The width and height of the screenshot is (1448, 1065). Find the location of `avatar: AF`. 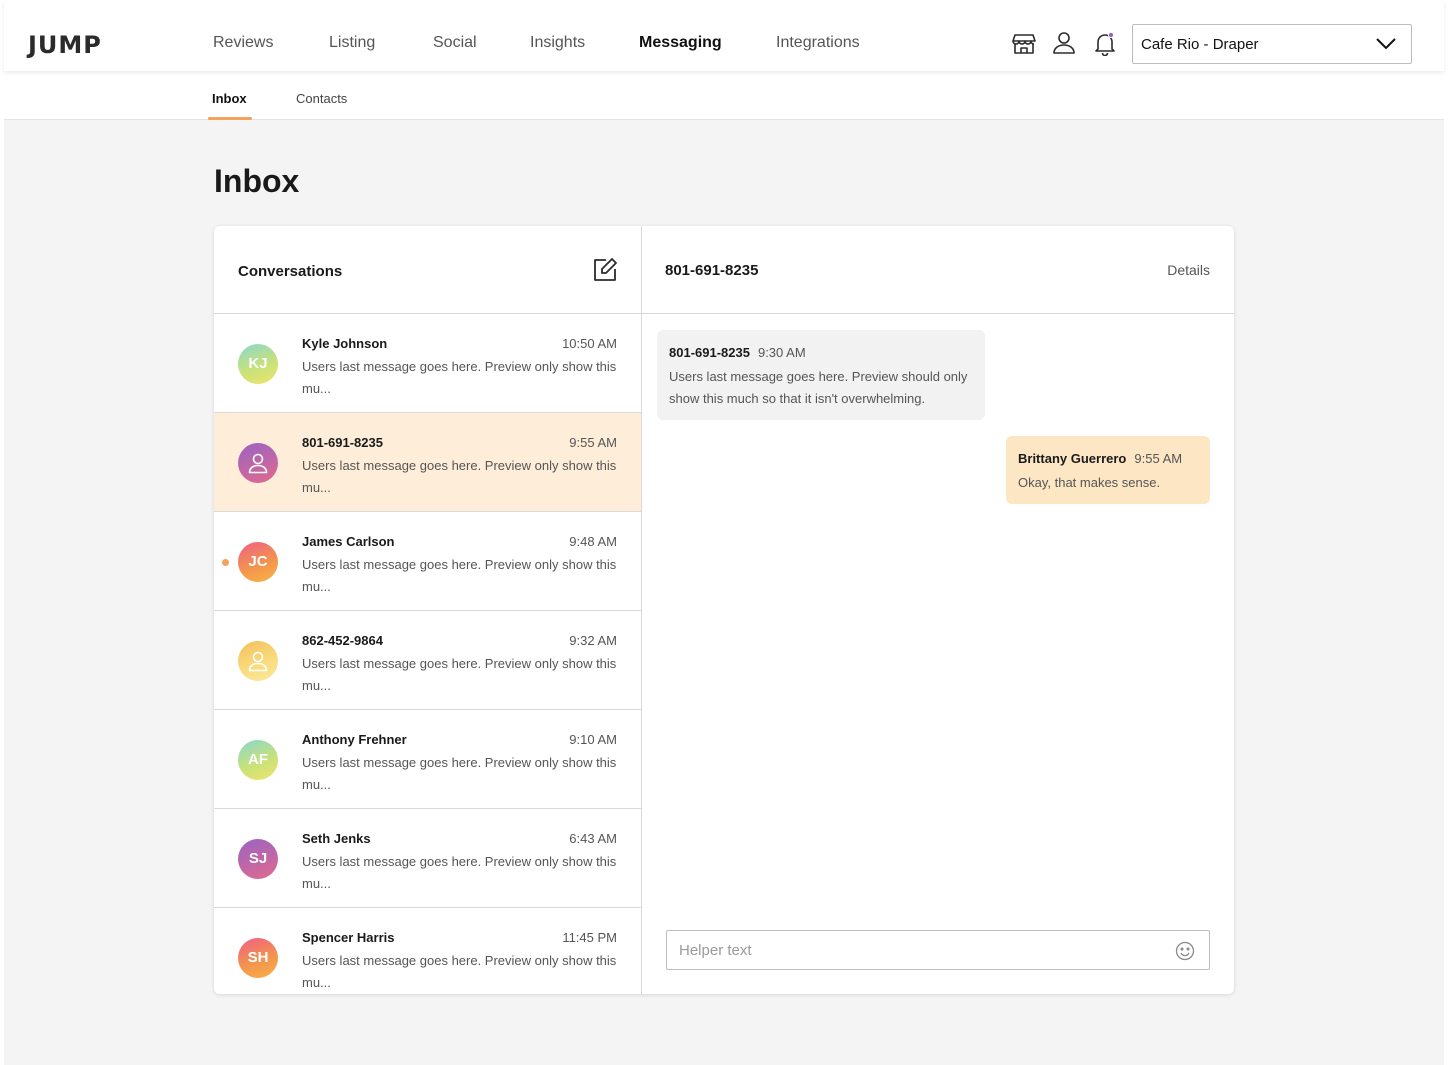

avatar: AF is located at coordinates (258, 760).